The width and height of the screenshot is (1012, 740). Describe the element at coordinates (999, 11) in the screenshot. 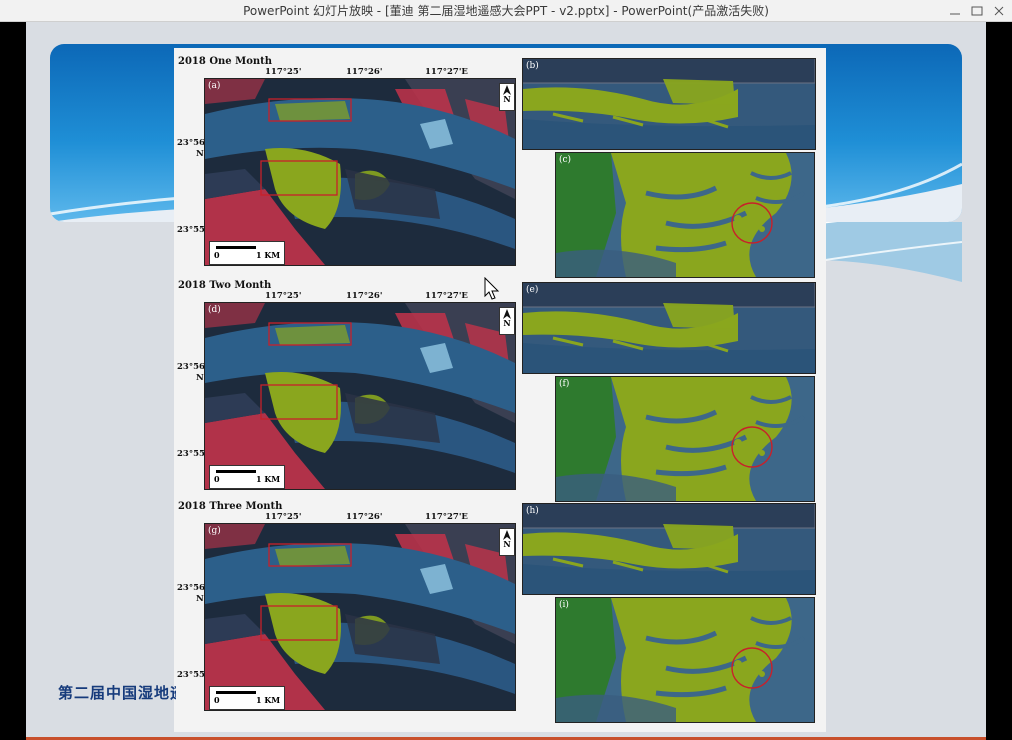

I see `close-icon` at that location.